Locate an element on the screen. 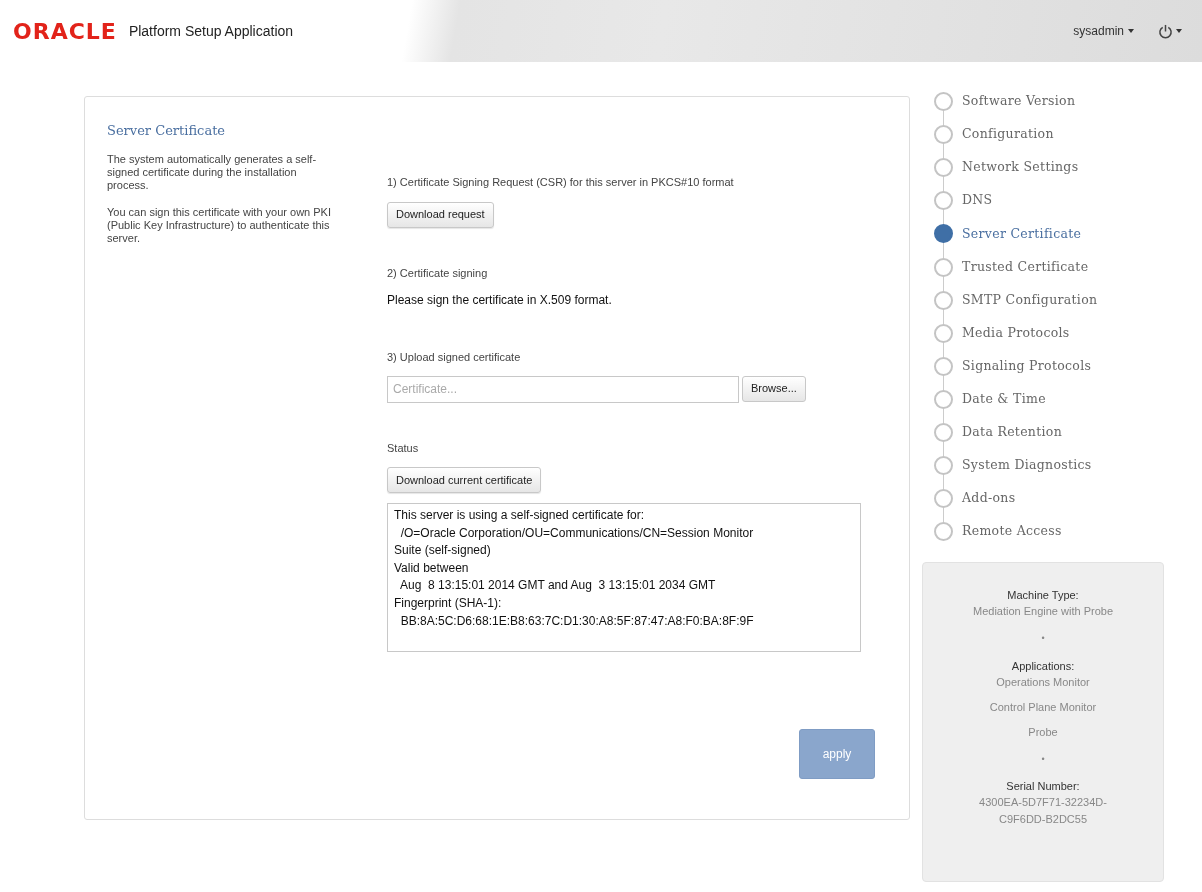 This screenshot has width=1202, height=892. wizard-step: Server Certificate is located at coordinates (1053, 234).